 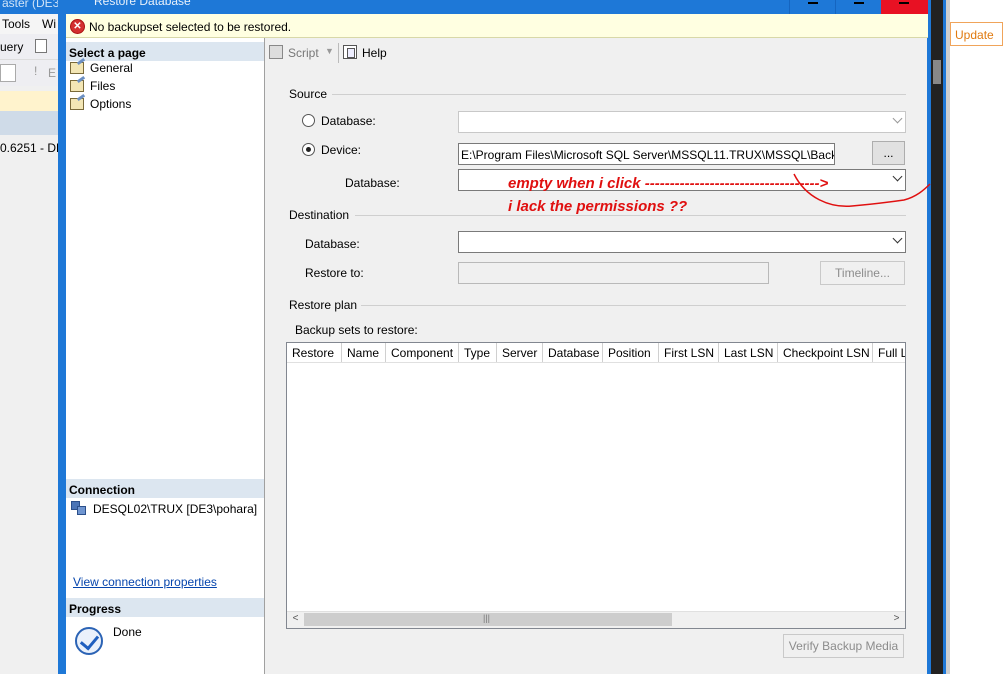 What do you see at coordinates (748, 352) in the screenshot?
I see `column-header: Last LSN` at bounding box center [748, 352].